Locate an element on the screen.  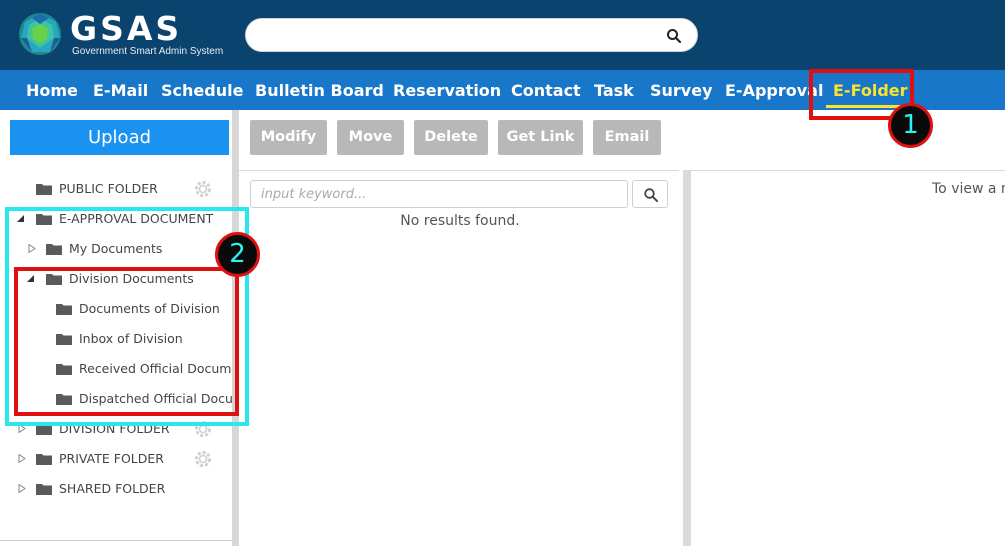
tree-item-shared-folder: SHARED FOLDER is located at coordinates (116, 489).